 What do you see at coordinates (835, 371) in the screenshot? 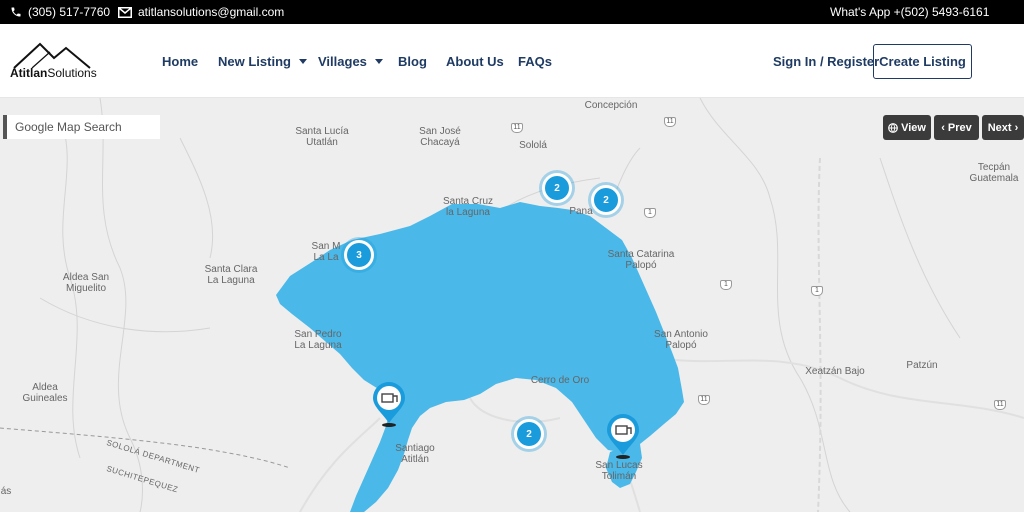
I see `place-xeatzan-bajo: Xeatzán Bajo` at bounding box center [835, 371].